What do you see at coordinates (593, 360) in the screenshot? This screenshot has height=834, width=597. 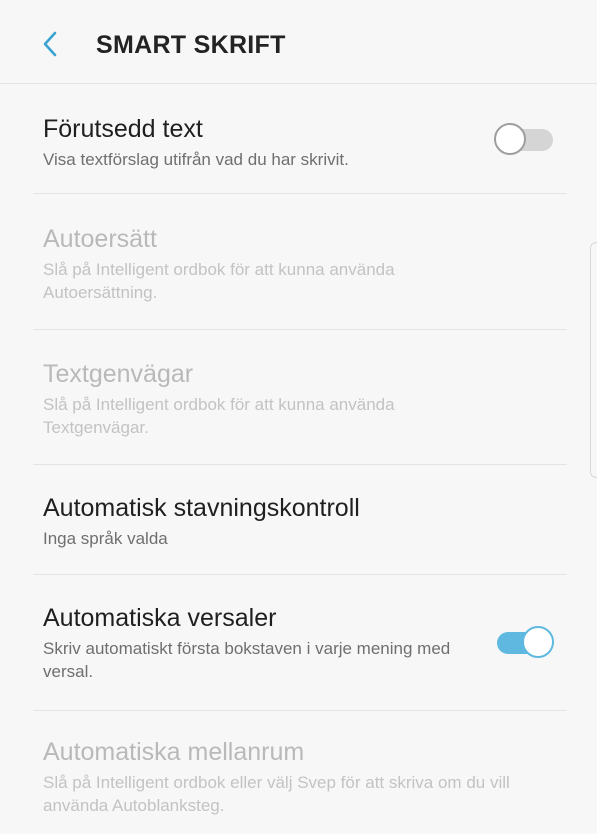 I see `scroll-indicator` at bounding box center [593, 360].